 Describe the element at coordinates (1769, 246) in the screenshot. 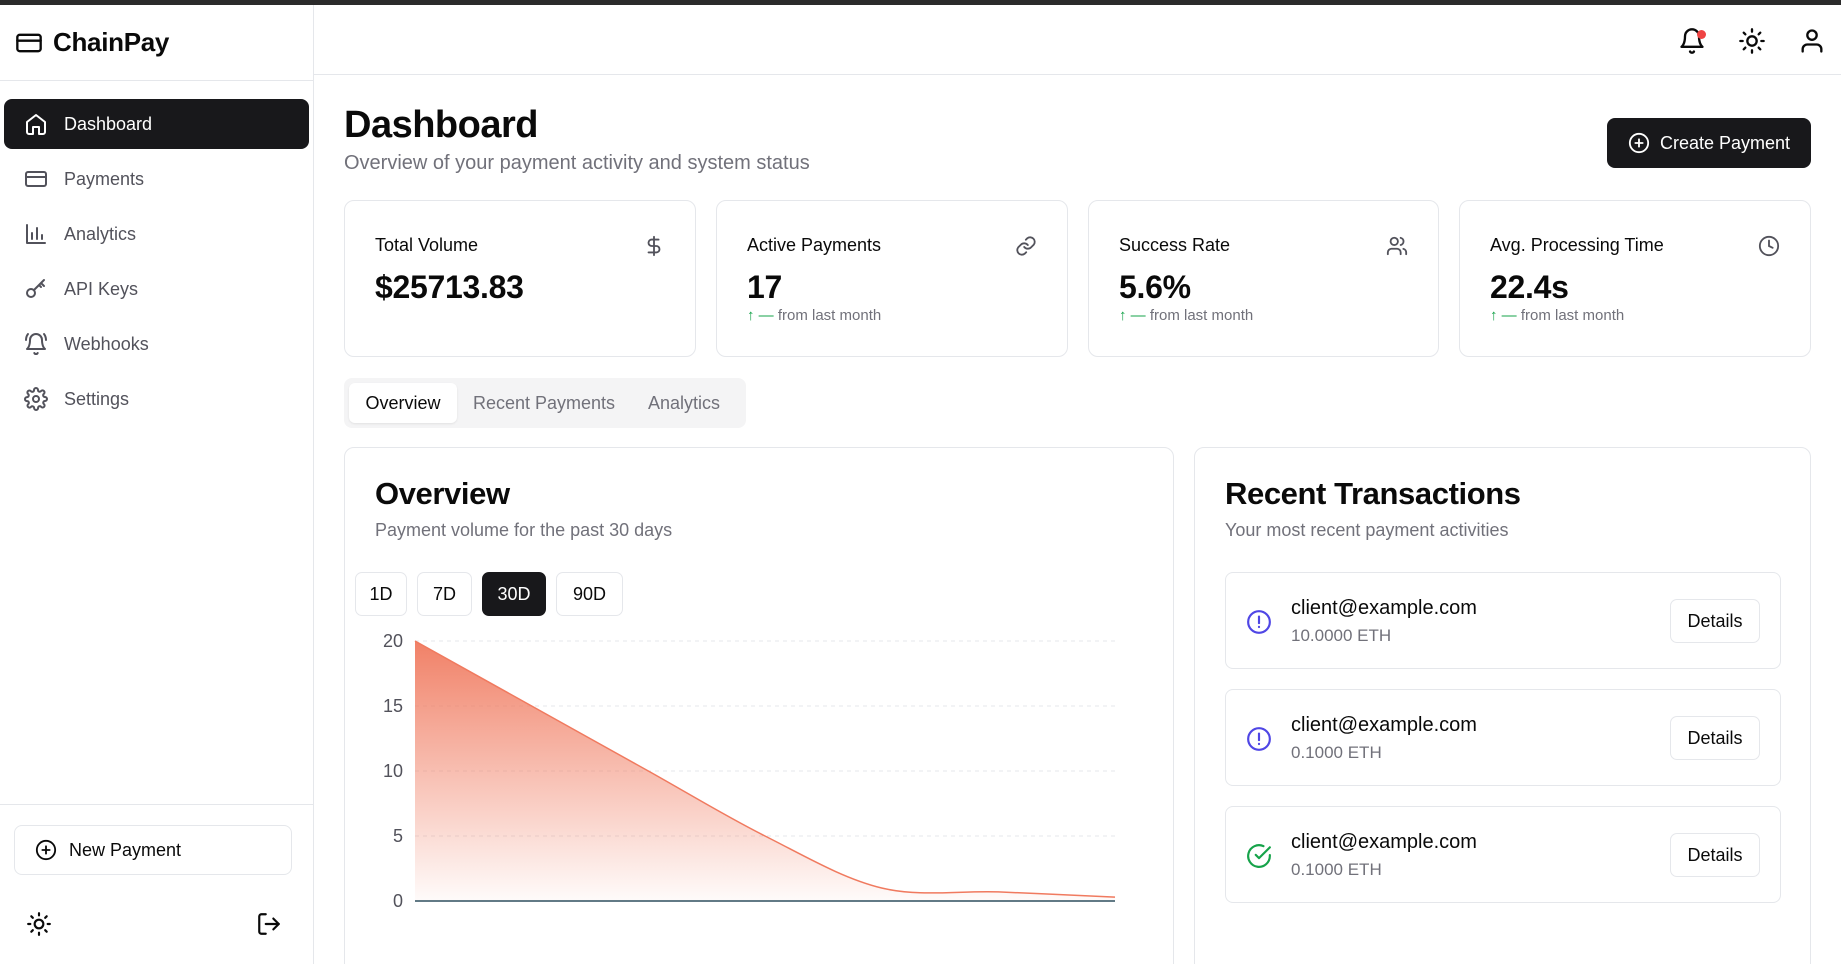

I see `clock-icon` at that location.